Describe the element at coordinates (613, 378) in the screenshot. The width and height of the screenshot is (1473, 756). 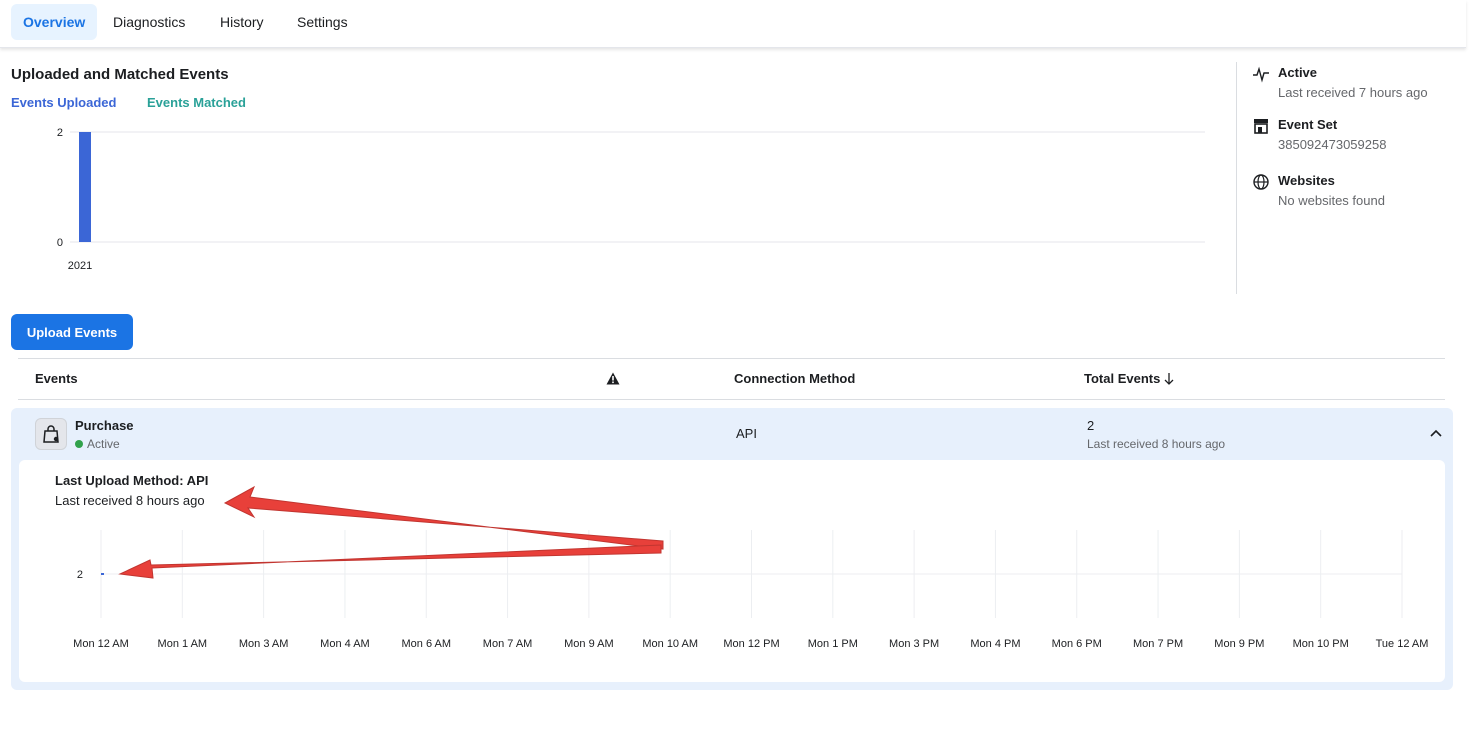
I see `warning-icon` at that location.